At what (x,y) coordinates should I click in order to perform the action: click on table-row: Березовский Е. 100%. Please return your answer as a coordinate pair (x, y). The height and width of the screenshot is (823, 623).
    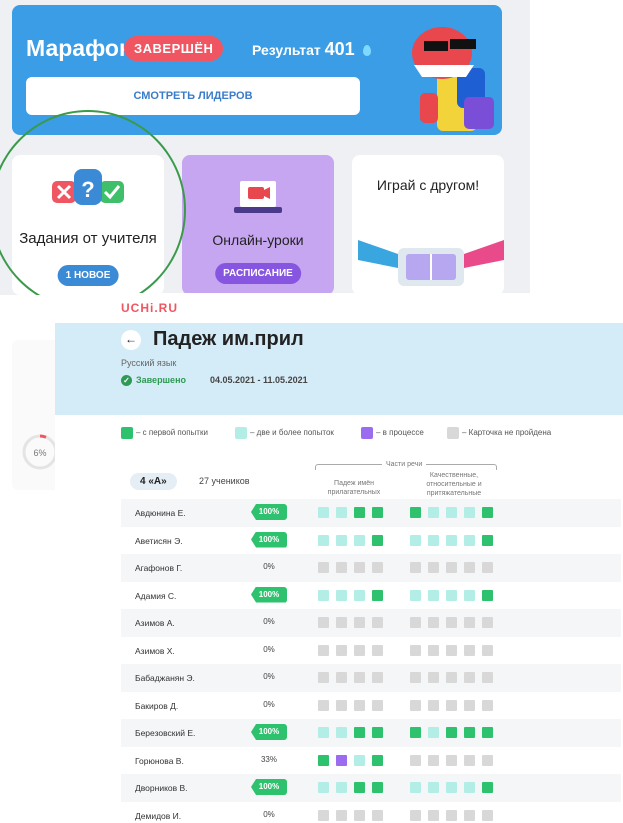
    Looking at the image, I should click on (371, 733).